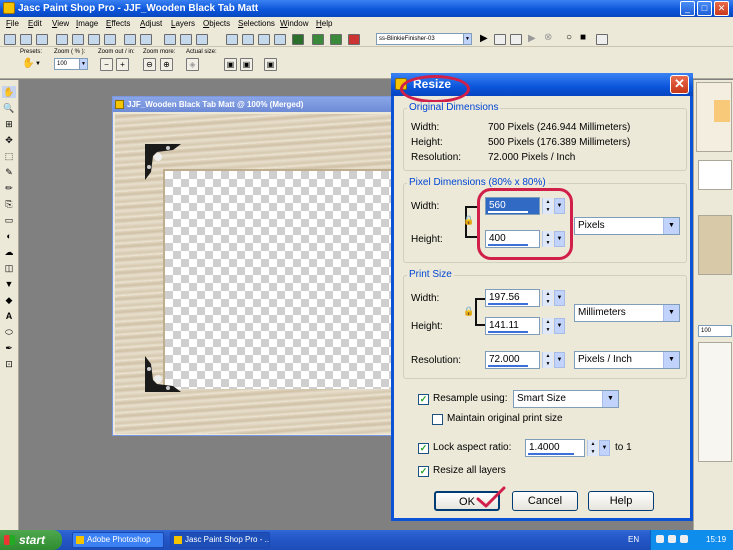  What do you see at coordinates (87, 24) in the screenshot?
I see `menu-image: Image` at bounding box center [87, 24].